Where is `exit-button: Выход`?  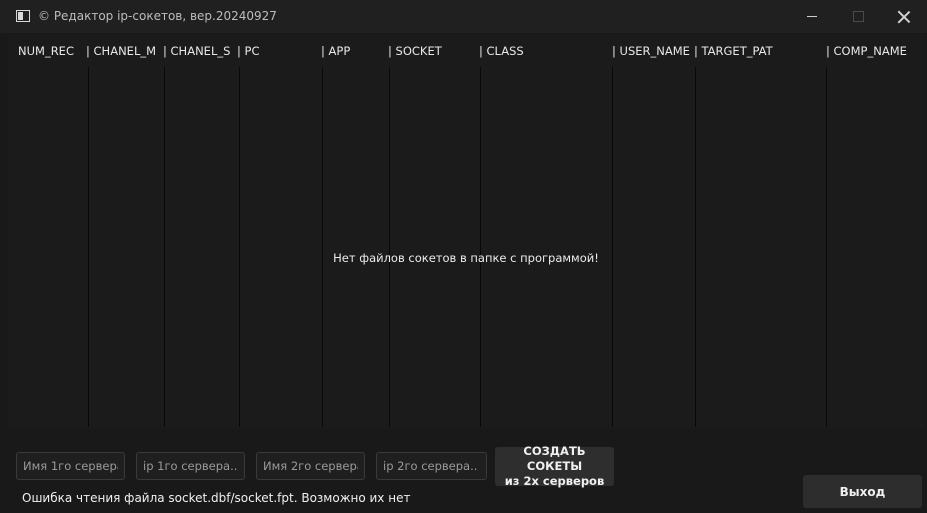 exit-button: Выход is located at coordinates (862, 491).